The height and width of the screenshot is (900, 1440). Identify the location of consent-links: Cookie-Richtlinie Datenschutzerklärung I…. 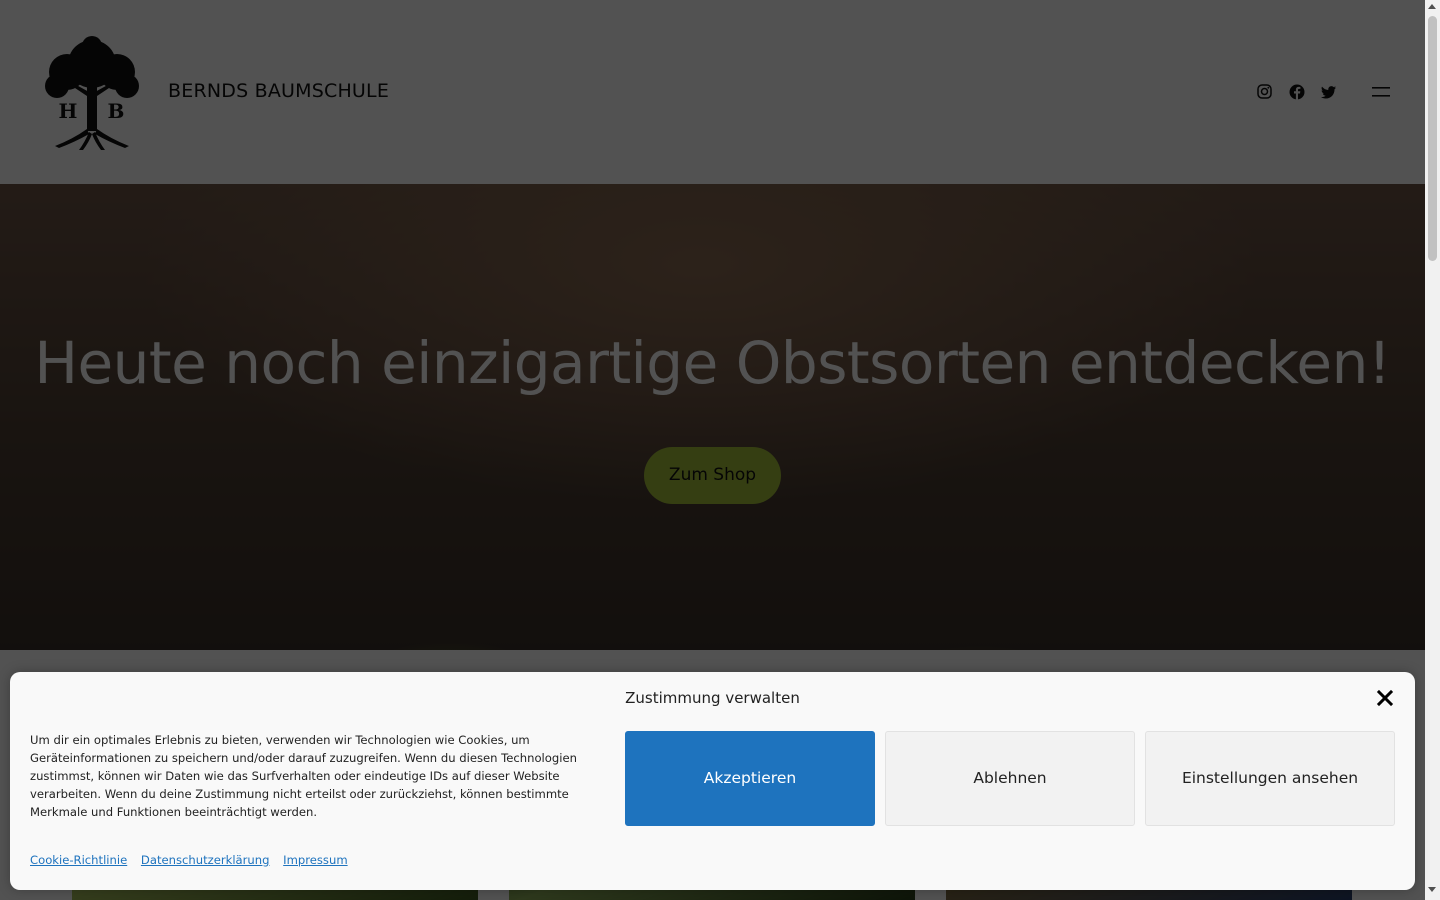
(194, 860).